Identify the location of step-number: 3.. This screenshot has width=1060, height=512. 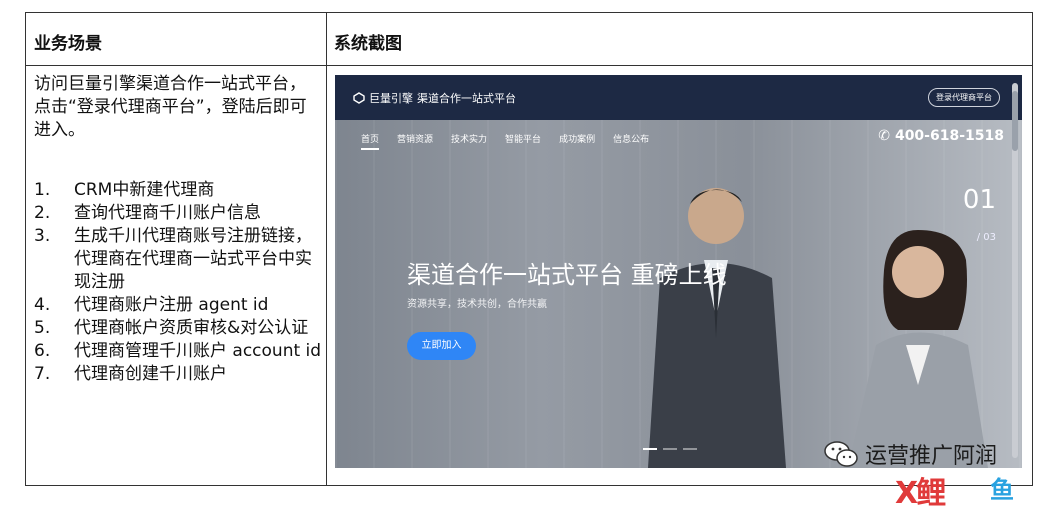
(42, 236).